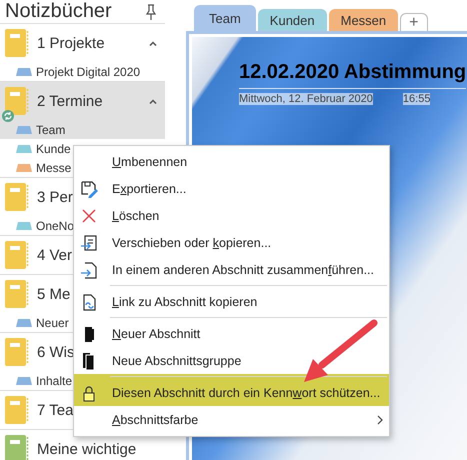 This screenshot has width=467, height=460. Describe the element at coordinates (306, 99) in the screenshot. I see `page-date: Mittwoch, 12. Februar 2020` at that location.